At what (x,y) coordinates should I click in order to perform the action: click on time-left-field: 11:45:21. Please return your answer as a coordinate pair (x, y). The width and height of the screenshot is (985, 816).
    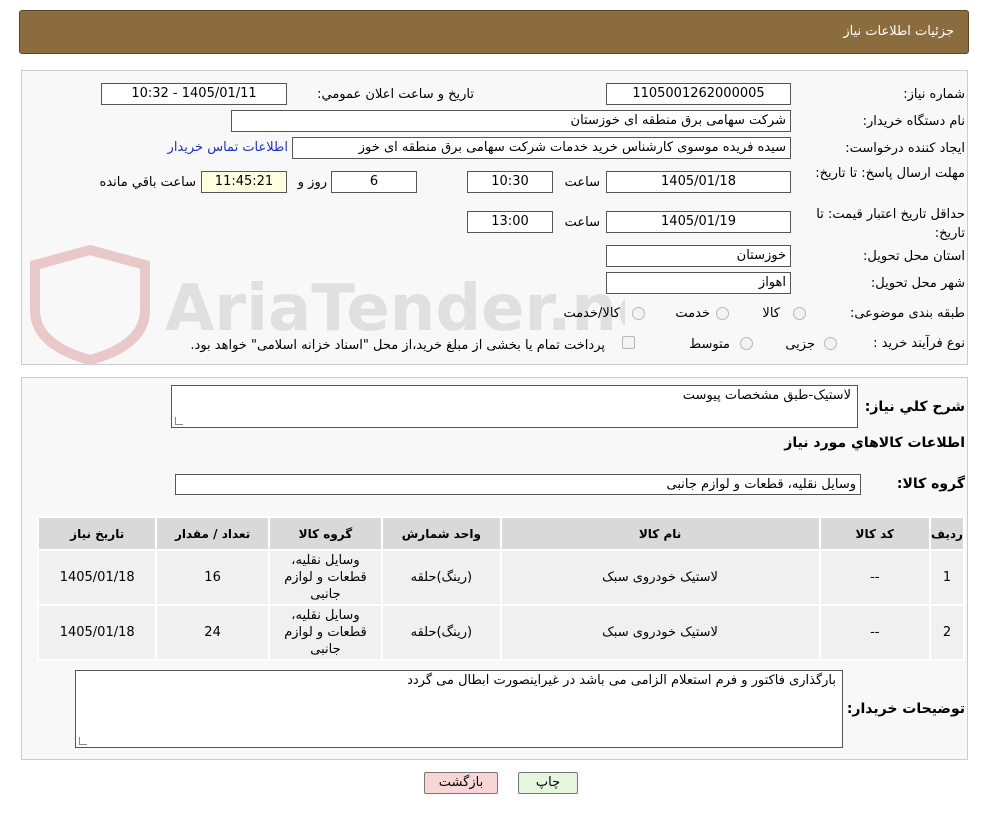
    Looking at the image, I should click on (244, 182).